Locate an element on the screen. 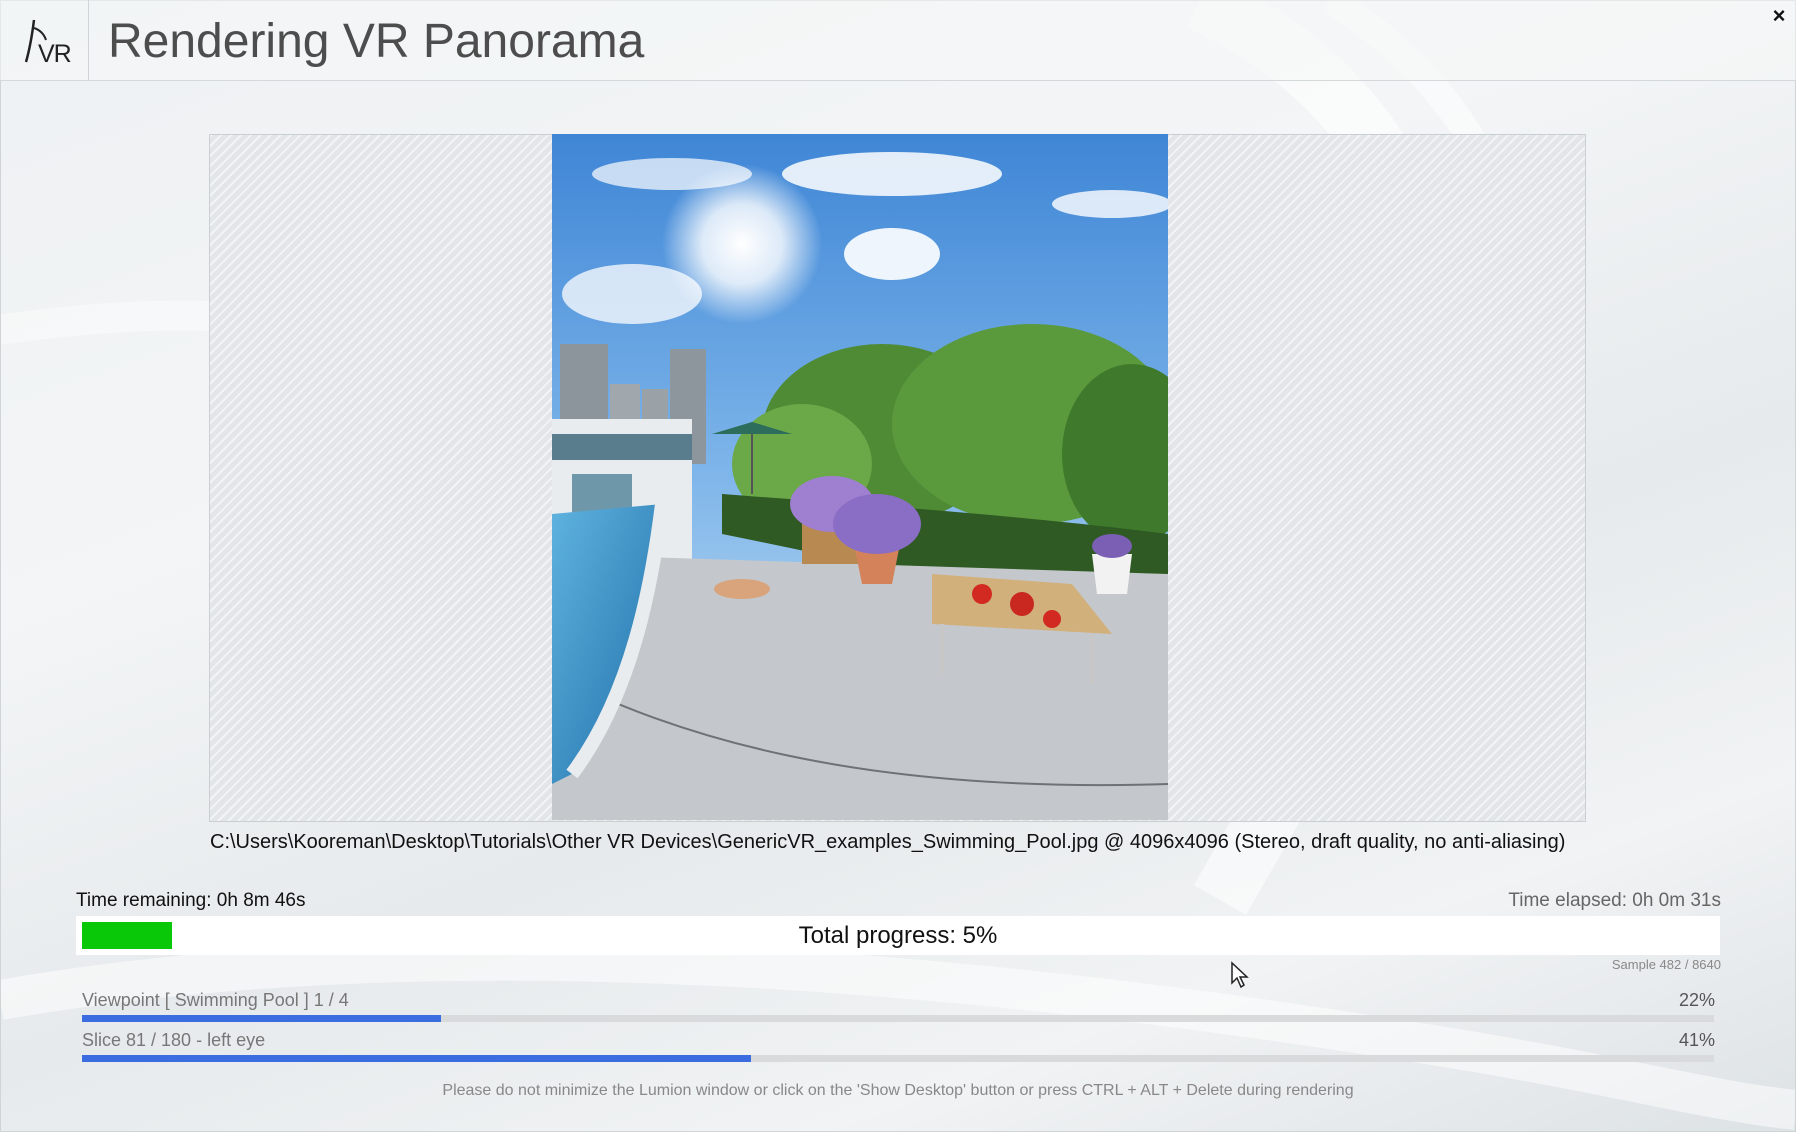 The height and width of the screenshot is (1132, 1796). viewpoint-progress-fill is located at coordinates (261, 1018).